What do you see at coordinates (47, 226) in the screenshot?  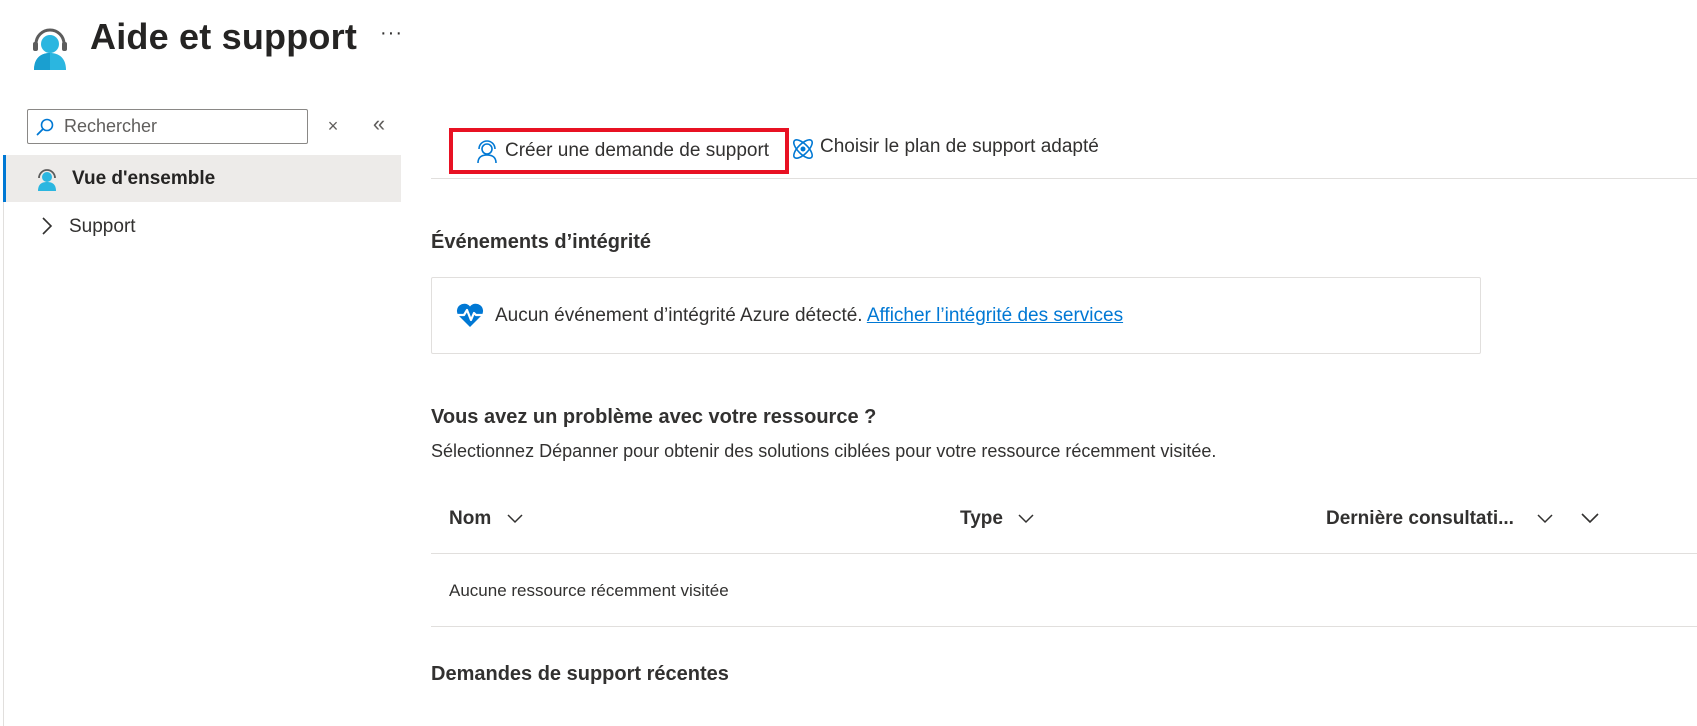 I see `chevron-right-icon` at bounding box center [47, 226].